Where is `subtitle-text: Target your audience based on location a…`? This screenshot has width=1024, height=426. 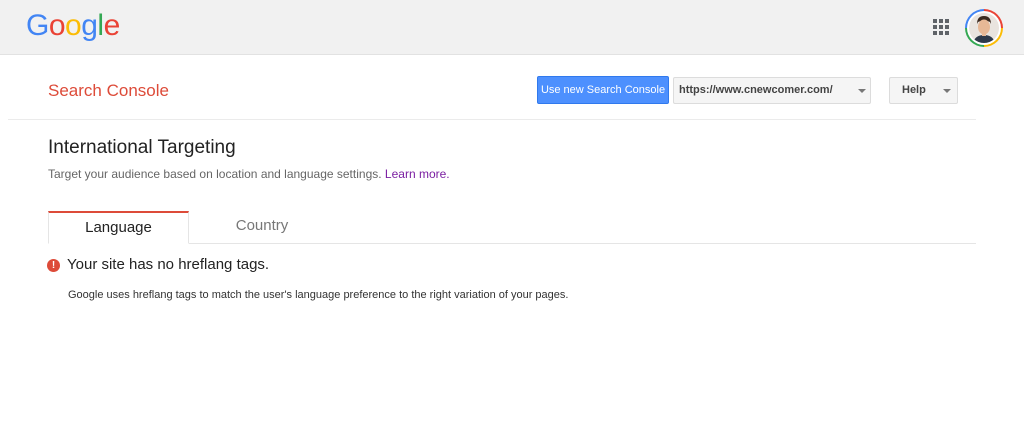 subtitle-text: Target your audience based on location a… is located at coordinates (215, 174).